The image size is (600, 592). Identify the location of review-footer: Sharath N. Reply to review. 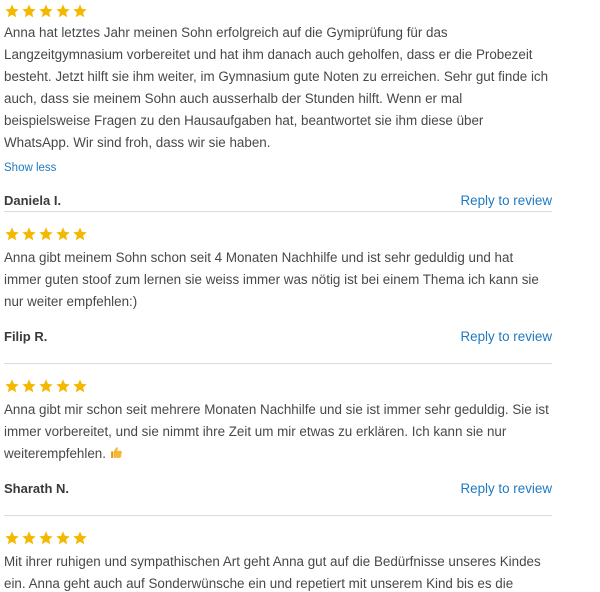
(278, 488).